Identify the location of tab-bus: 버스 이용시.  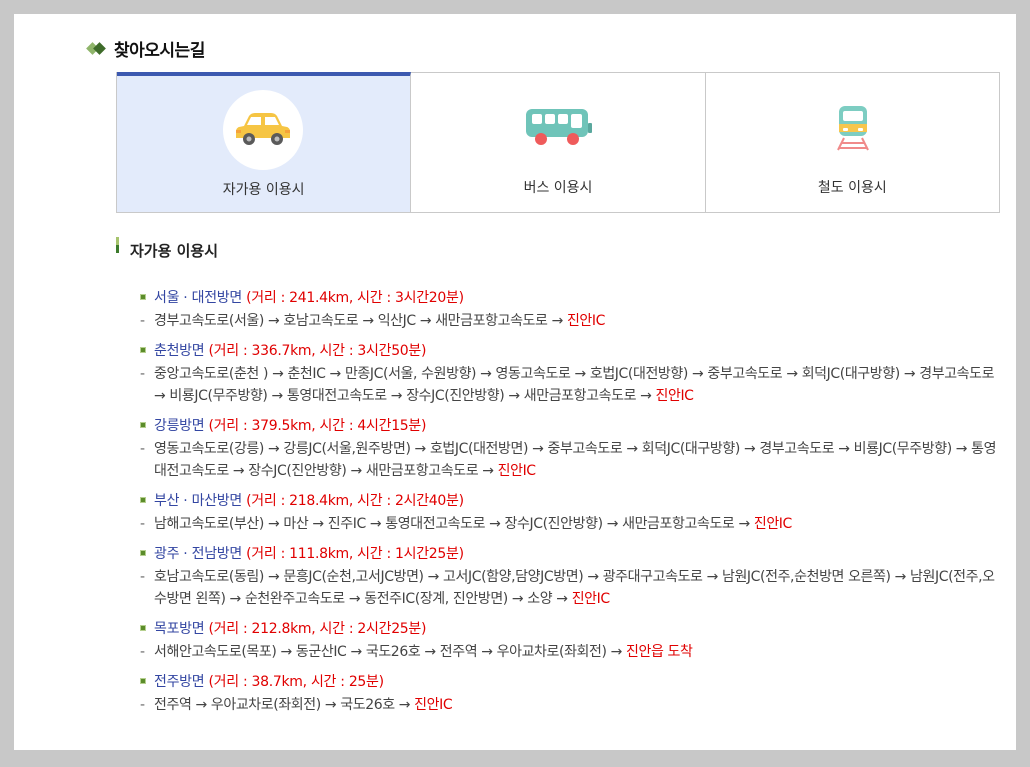
(558, 142).